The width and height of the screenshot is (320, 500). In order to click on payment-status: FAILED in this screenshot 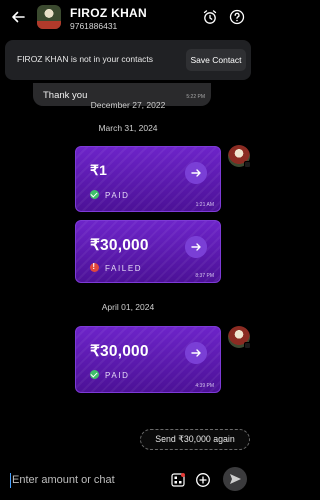, I will do `click(116, 267)`.